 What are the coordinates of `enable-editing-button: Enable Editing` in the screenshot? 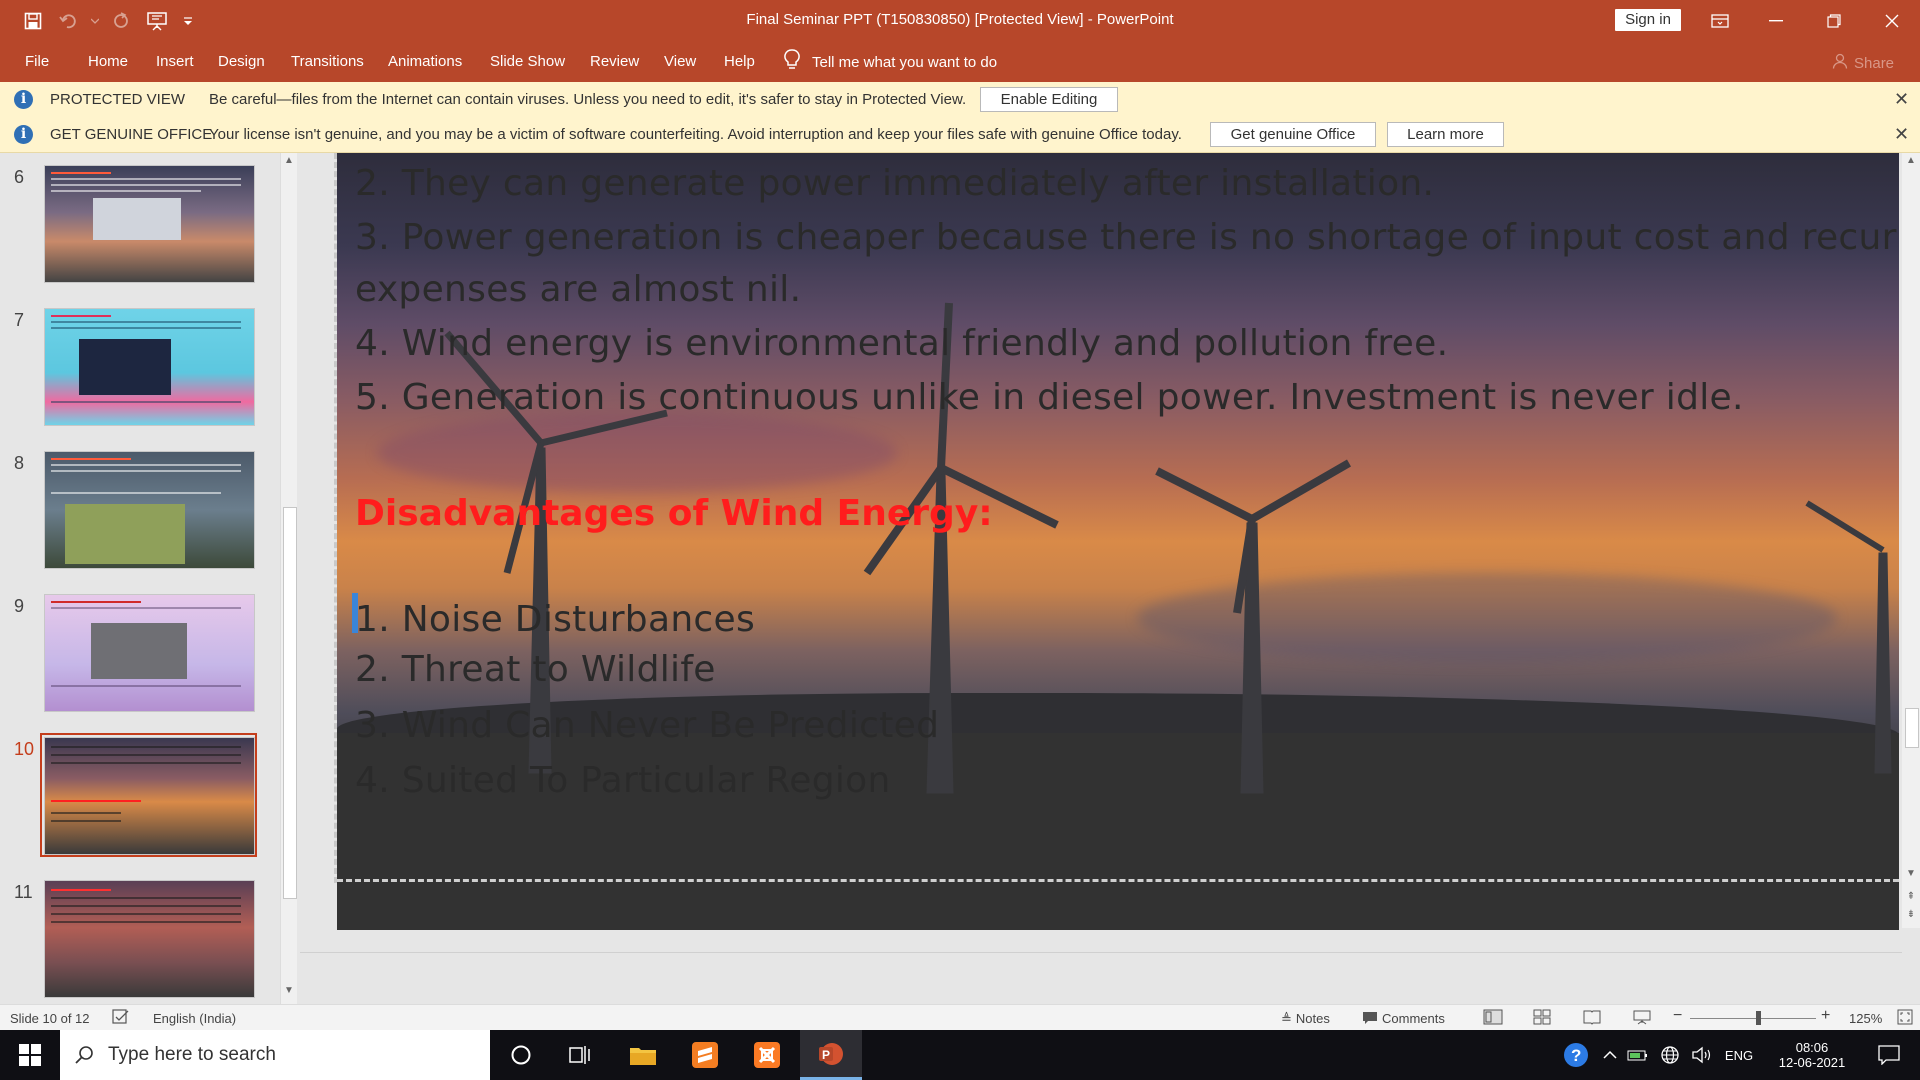 It's located at (1049, 99).